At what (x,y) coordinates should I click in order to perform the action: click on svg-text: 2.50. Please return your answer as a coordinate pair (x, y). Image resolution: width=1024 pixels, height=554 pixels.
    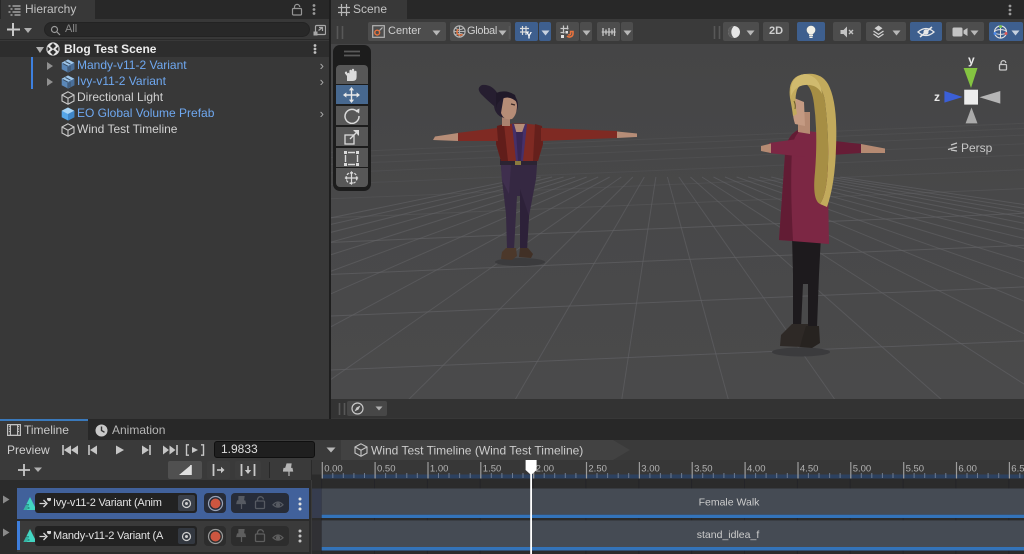
    Looking at the image, I should click on (597, 469).